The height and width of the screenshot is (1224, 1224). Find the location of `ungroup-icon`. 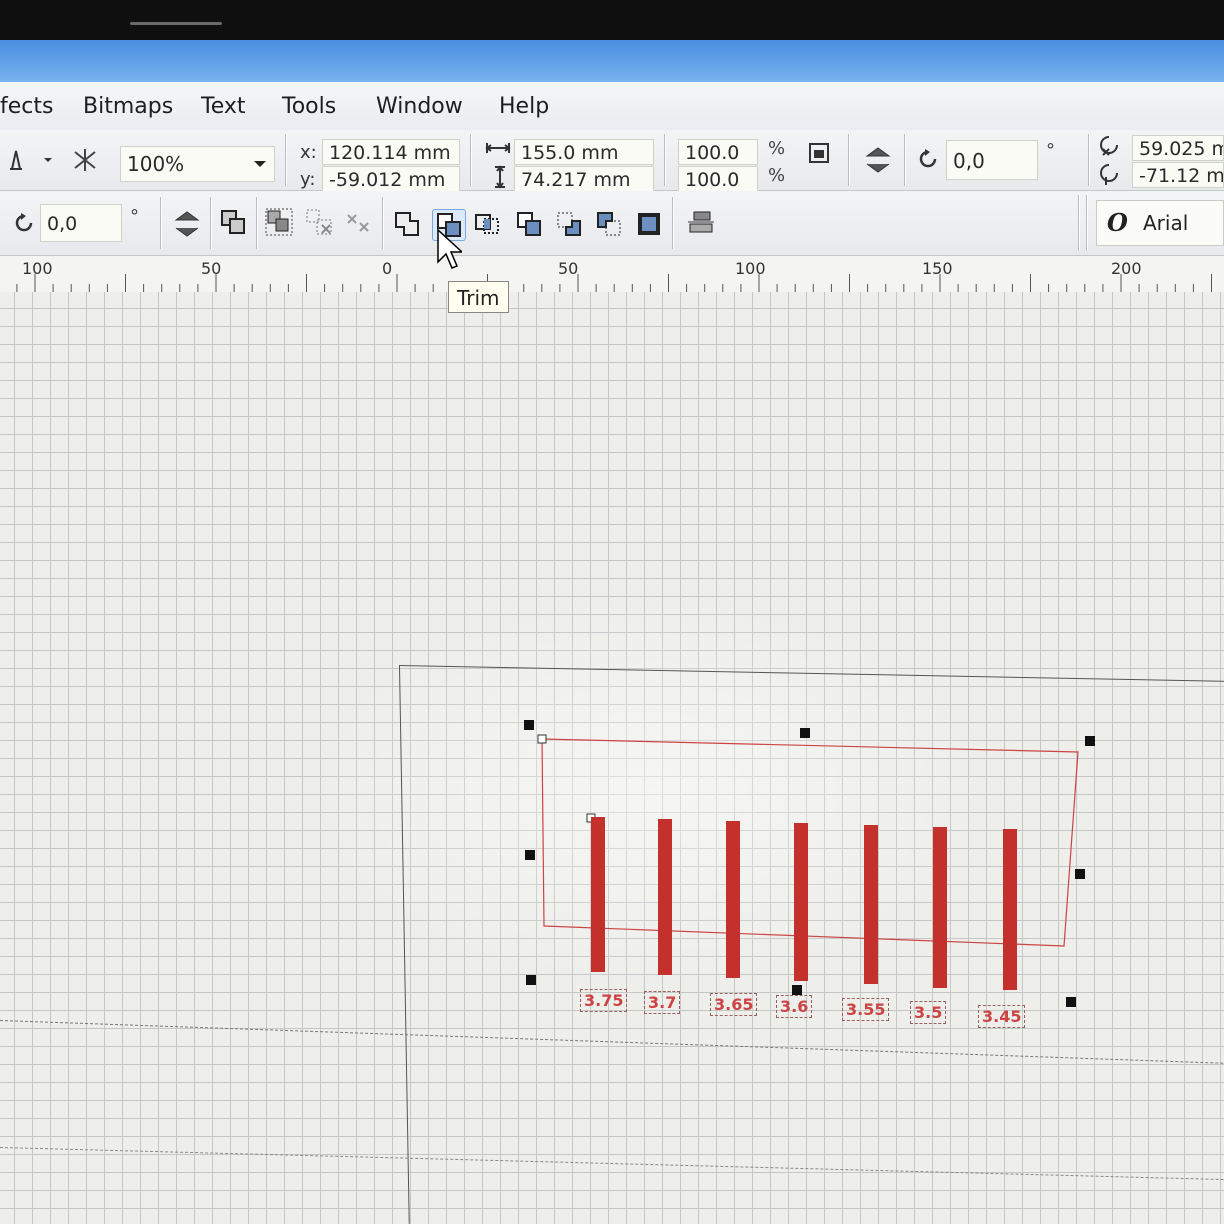

ungroup-icon is located at coordinates (319, 222).